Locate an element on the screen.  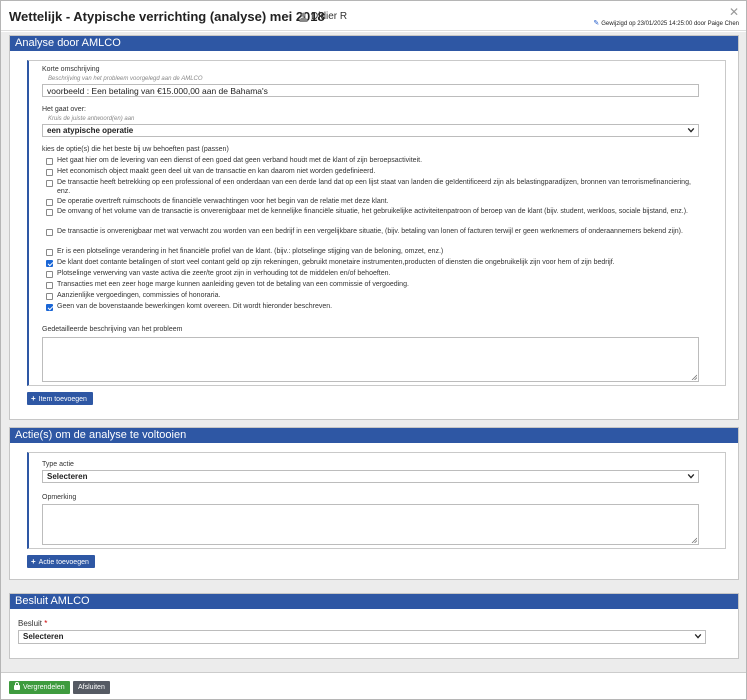
lock-button: Vergrendelen is located at coordinates (39, 687).